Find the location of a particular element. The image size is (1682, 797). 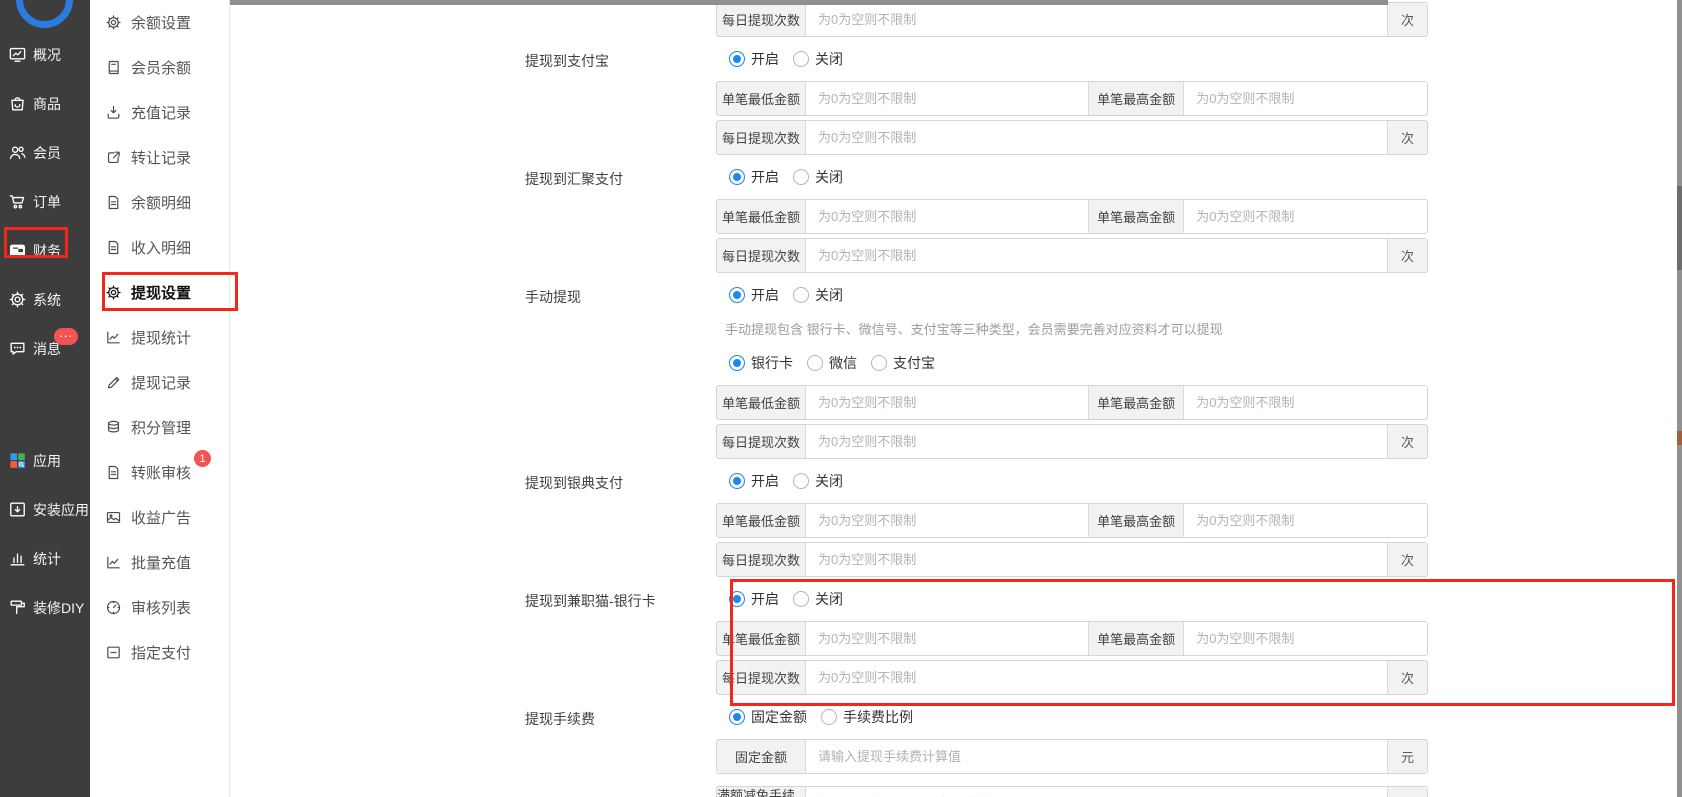

yindian-daily-times-input is located at coordinates (1096, 559).